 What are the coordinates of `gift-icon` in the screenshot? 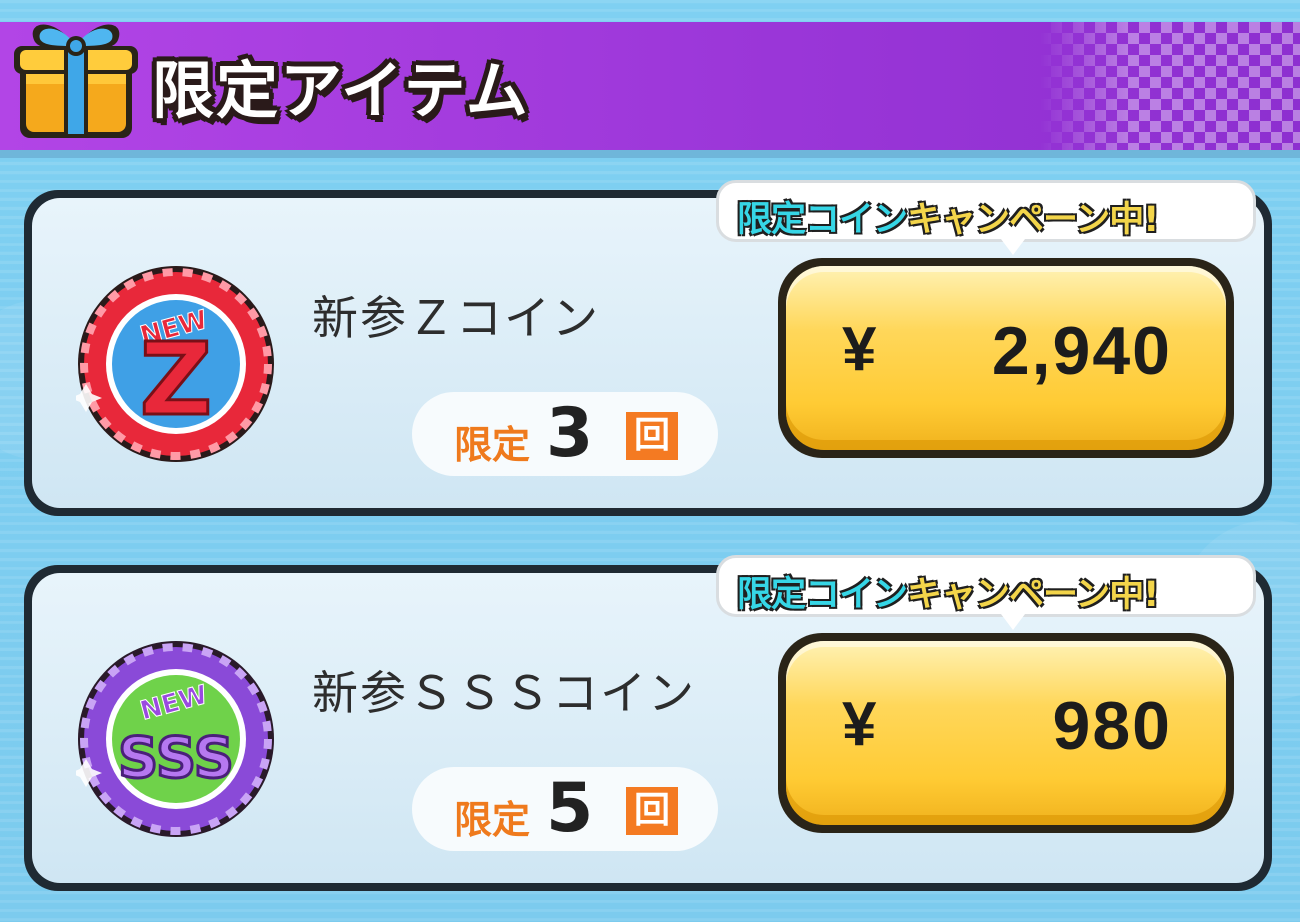 It's located at (76, 81).